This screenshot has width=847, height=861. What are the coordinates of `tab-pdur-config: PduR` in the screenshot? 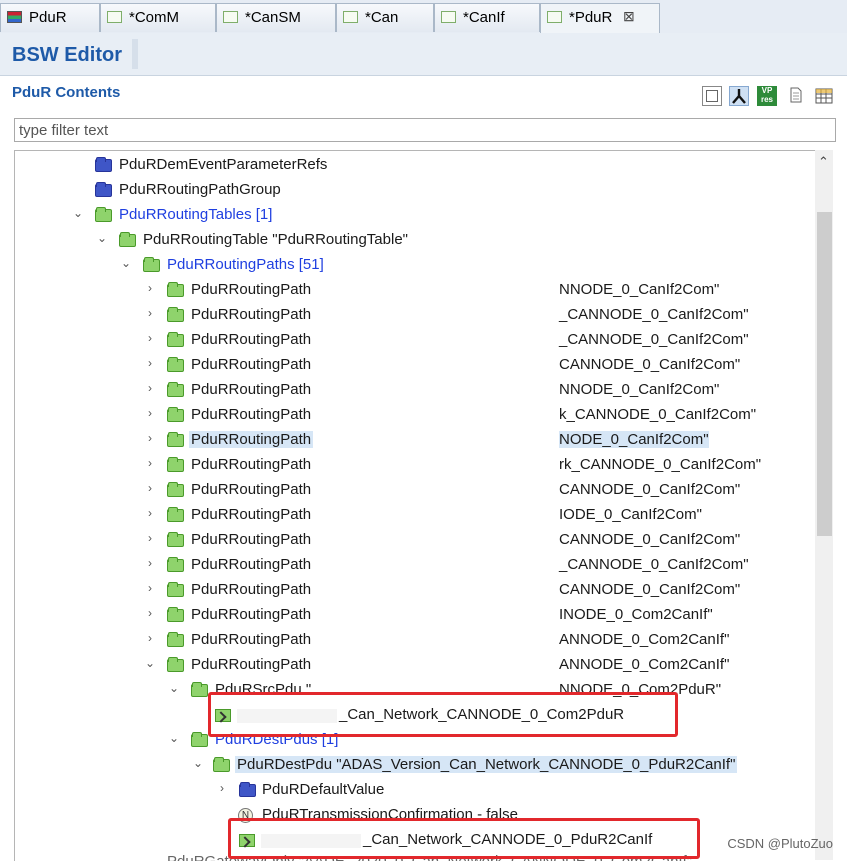 It's located at (50, 17).